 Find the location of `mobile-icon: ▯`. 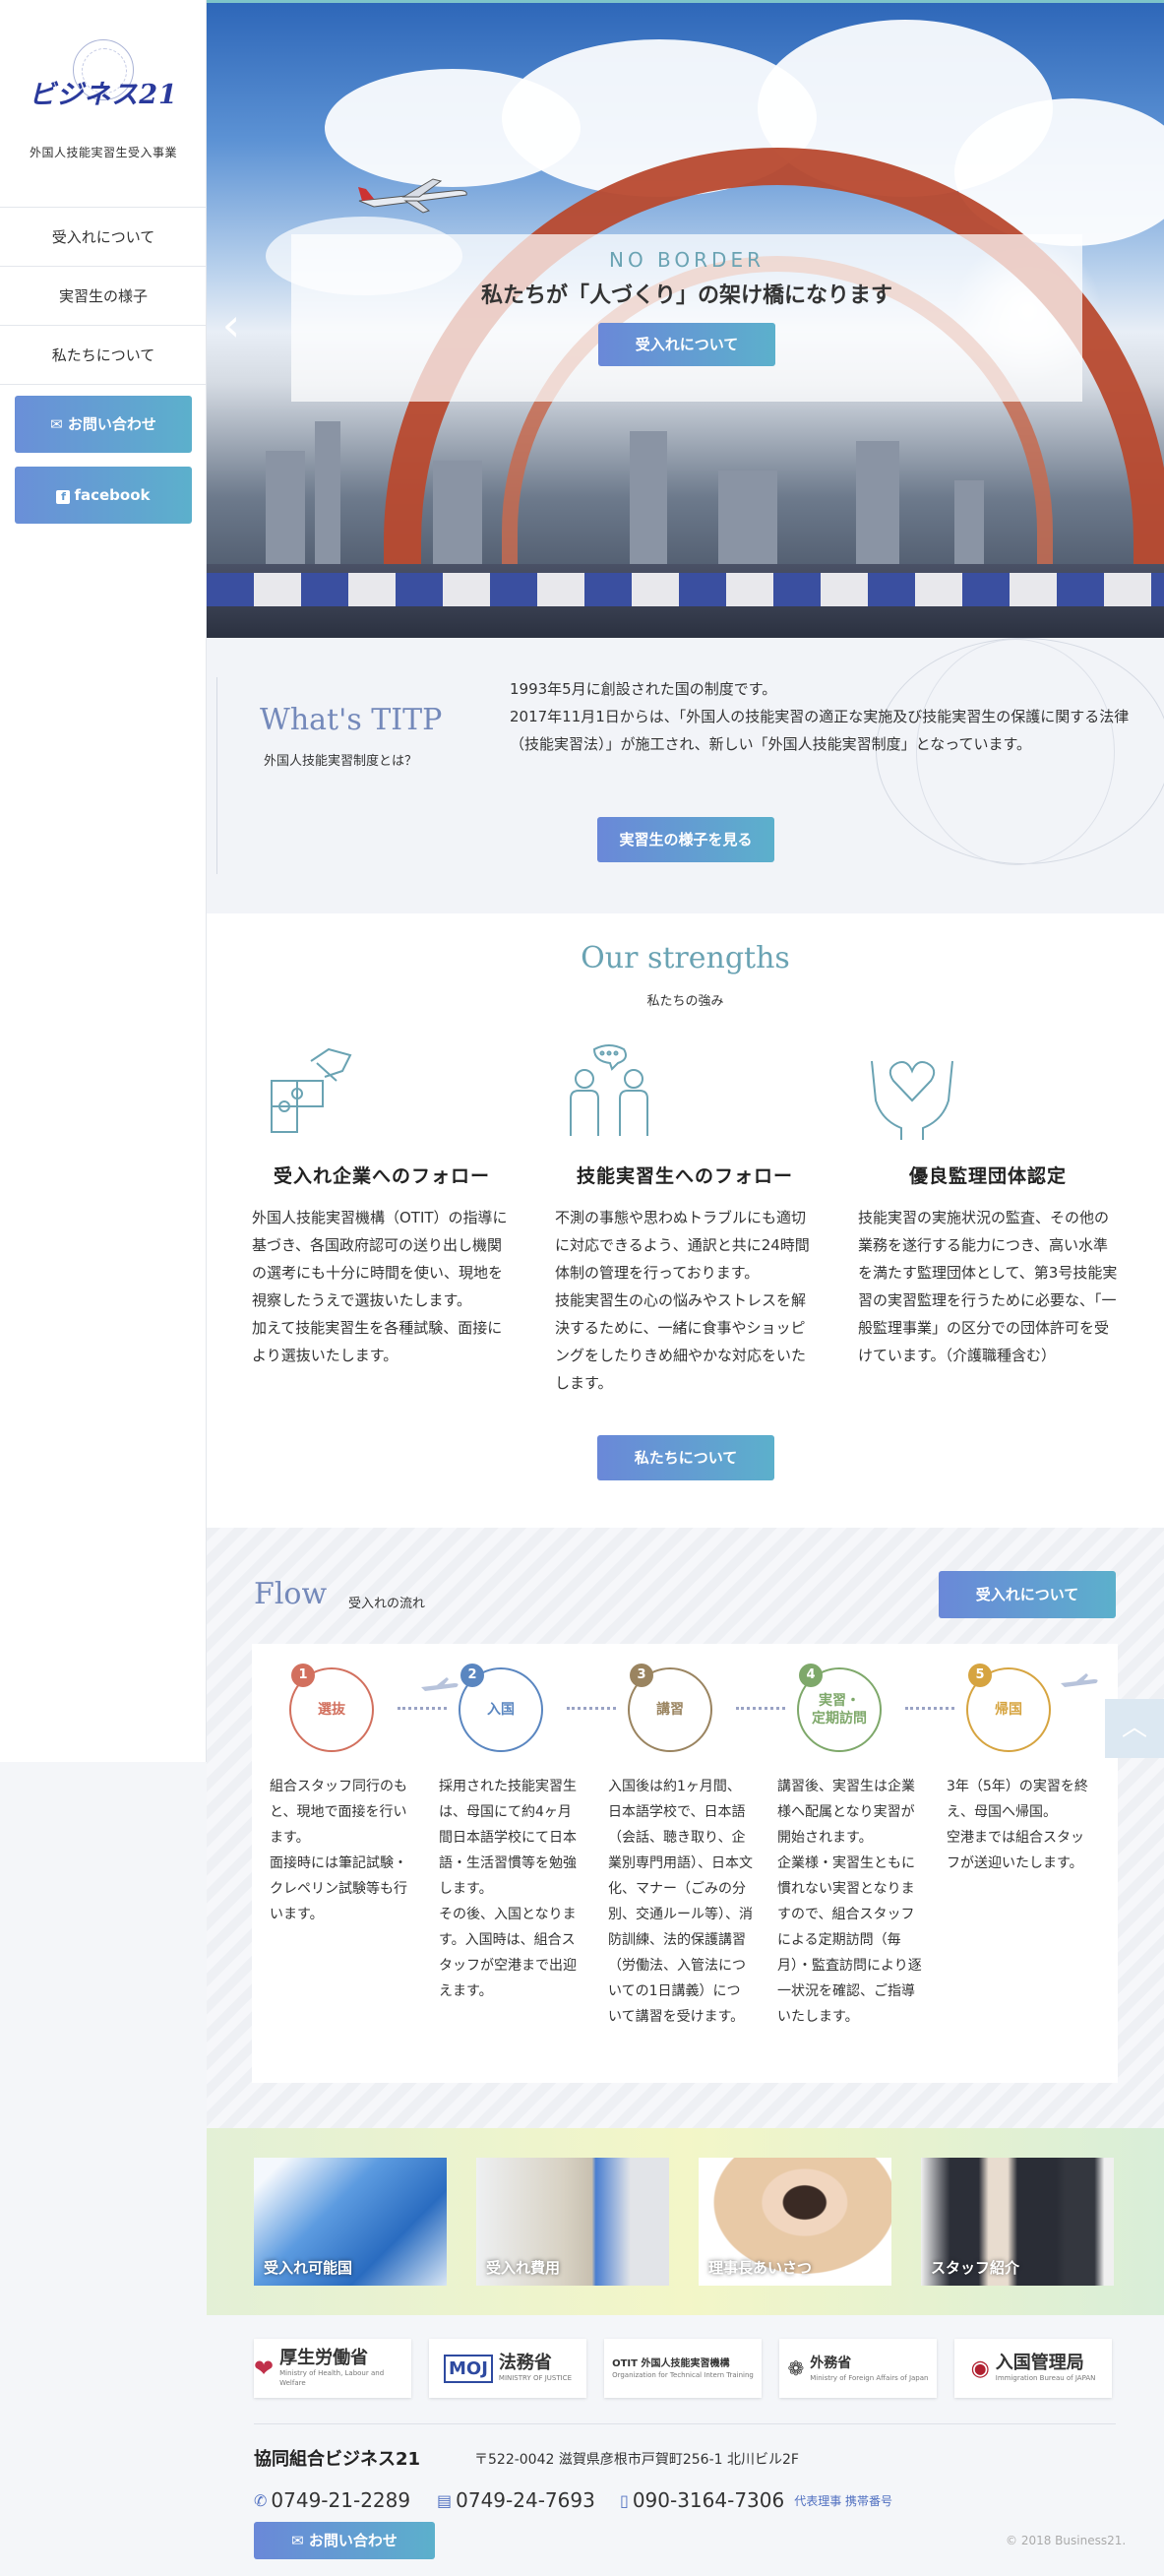

mobile-icon: ▯ is located at coordinates (624, 2500).